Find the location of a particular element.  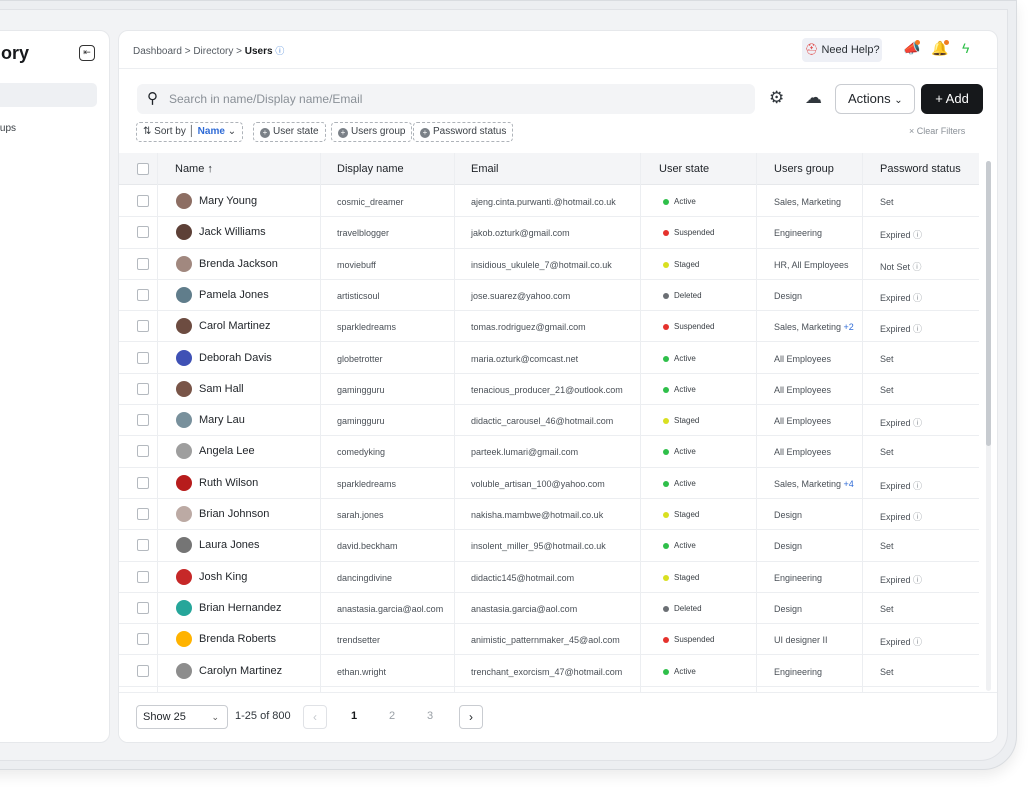

vertical-scrollbar is located at coordinates (988, 426).